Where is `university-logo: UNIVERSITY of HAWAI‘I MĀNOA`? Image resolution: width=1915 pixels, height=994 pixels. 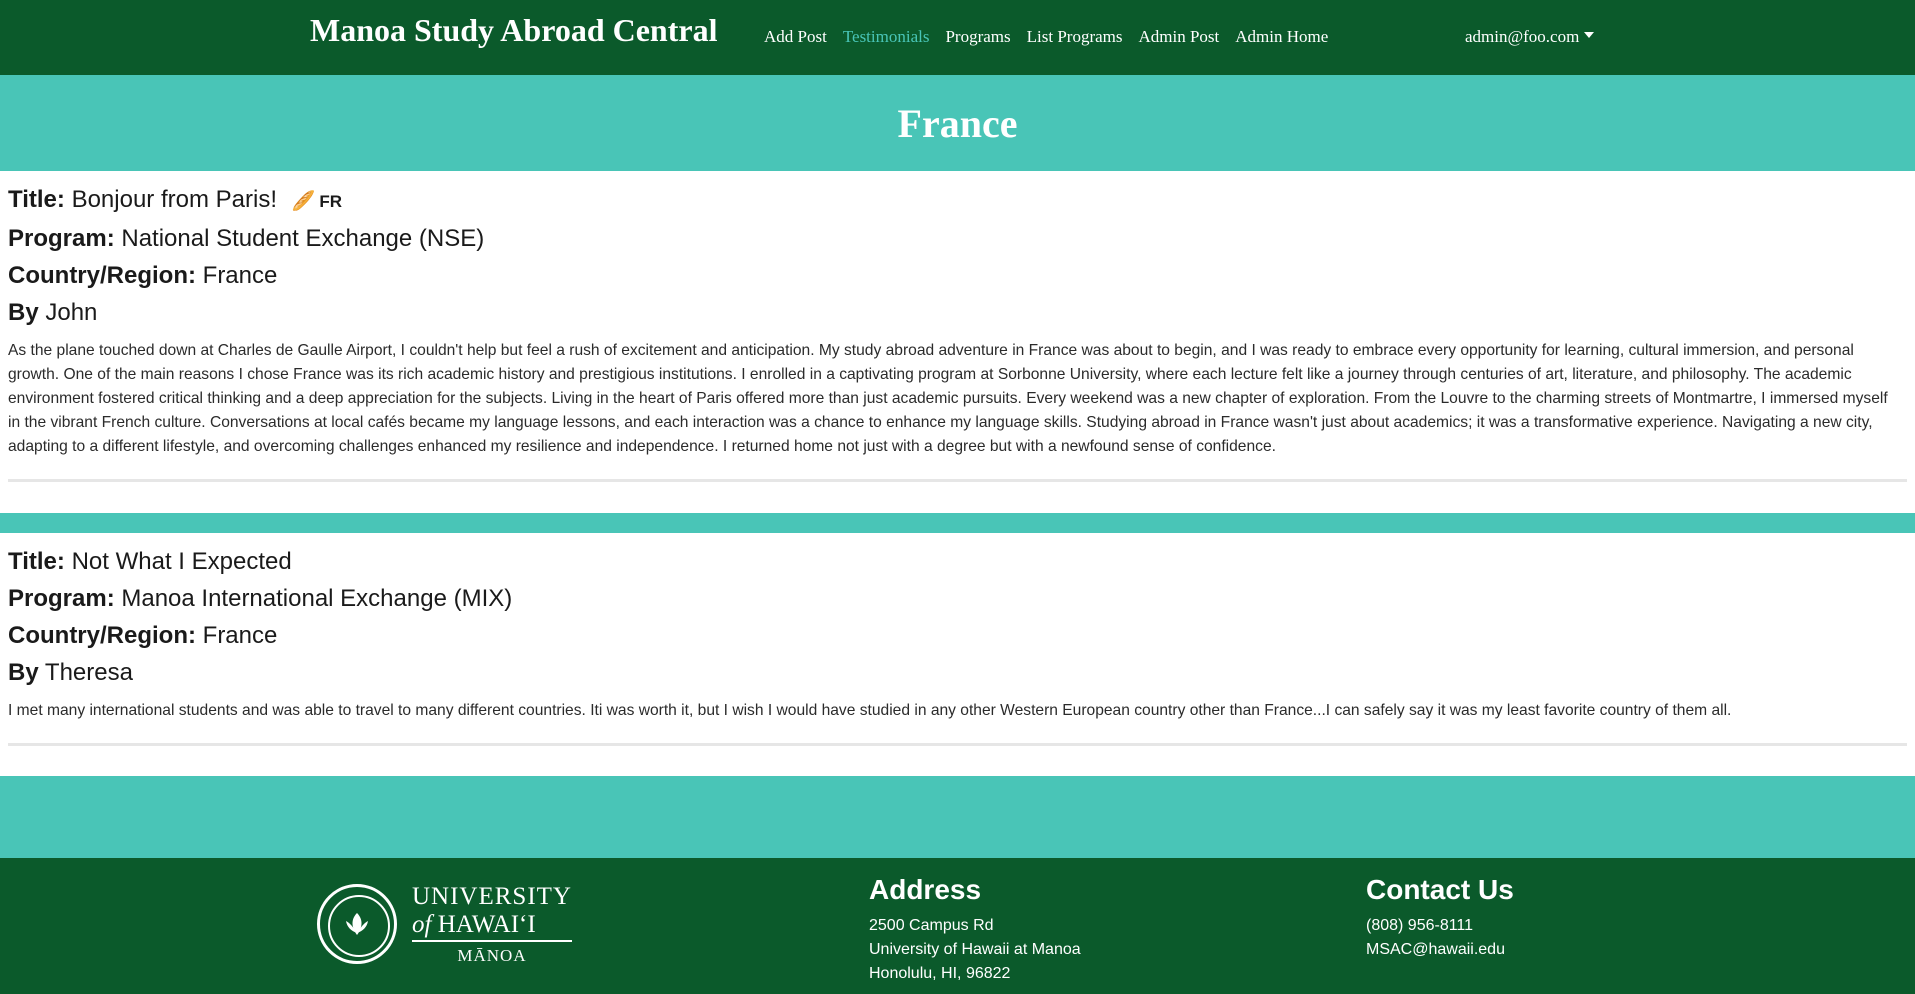 university-logo: UNIVERSITY of HAWAI‘I MĀNOA is located at coordinates (444, 924).